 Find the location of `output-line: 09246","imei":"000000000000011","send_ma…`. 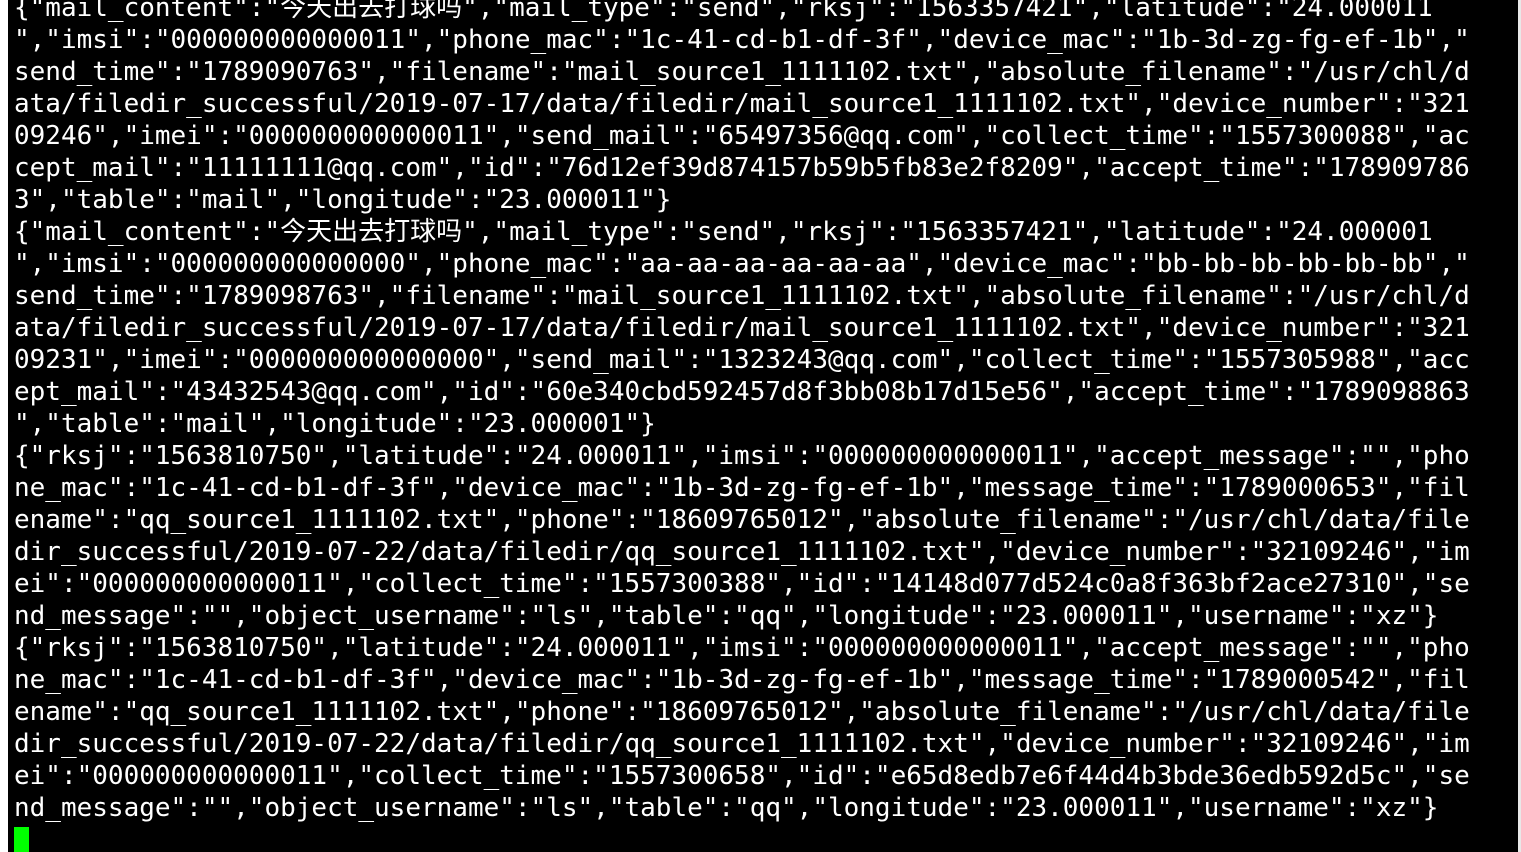

output-line: 09246","imei":"000000000000011","send_ma… is located at coordinates (742, 136).